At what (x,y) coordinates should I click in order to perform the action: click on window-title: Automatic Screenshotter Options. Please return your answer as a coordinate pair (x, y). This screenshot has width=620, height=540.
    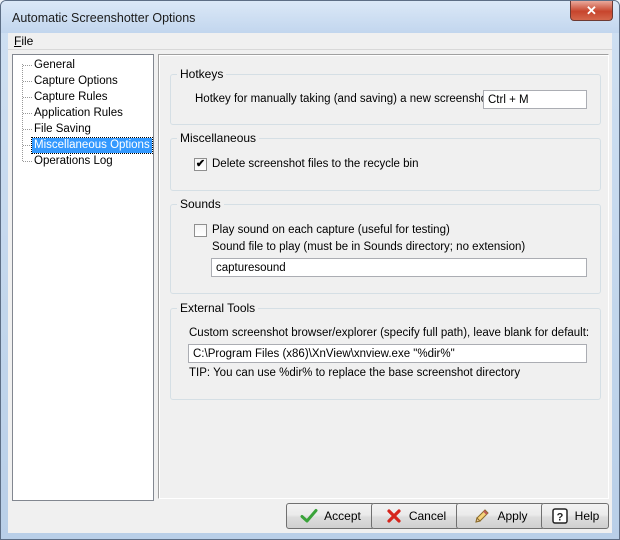
    Looking at the image, I should click on (104, 18).